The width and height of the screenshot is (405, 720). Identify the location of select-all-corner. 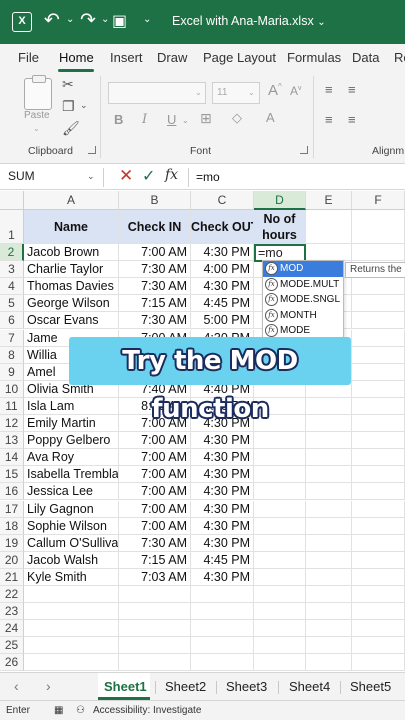
(12, 200).